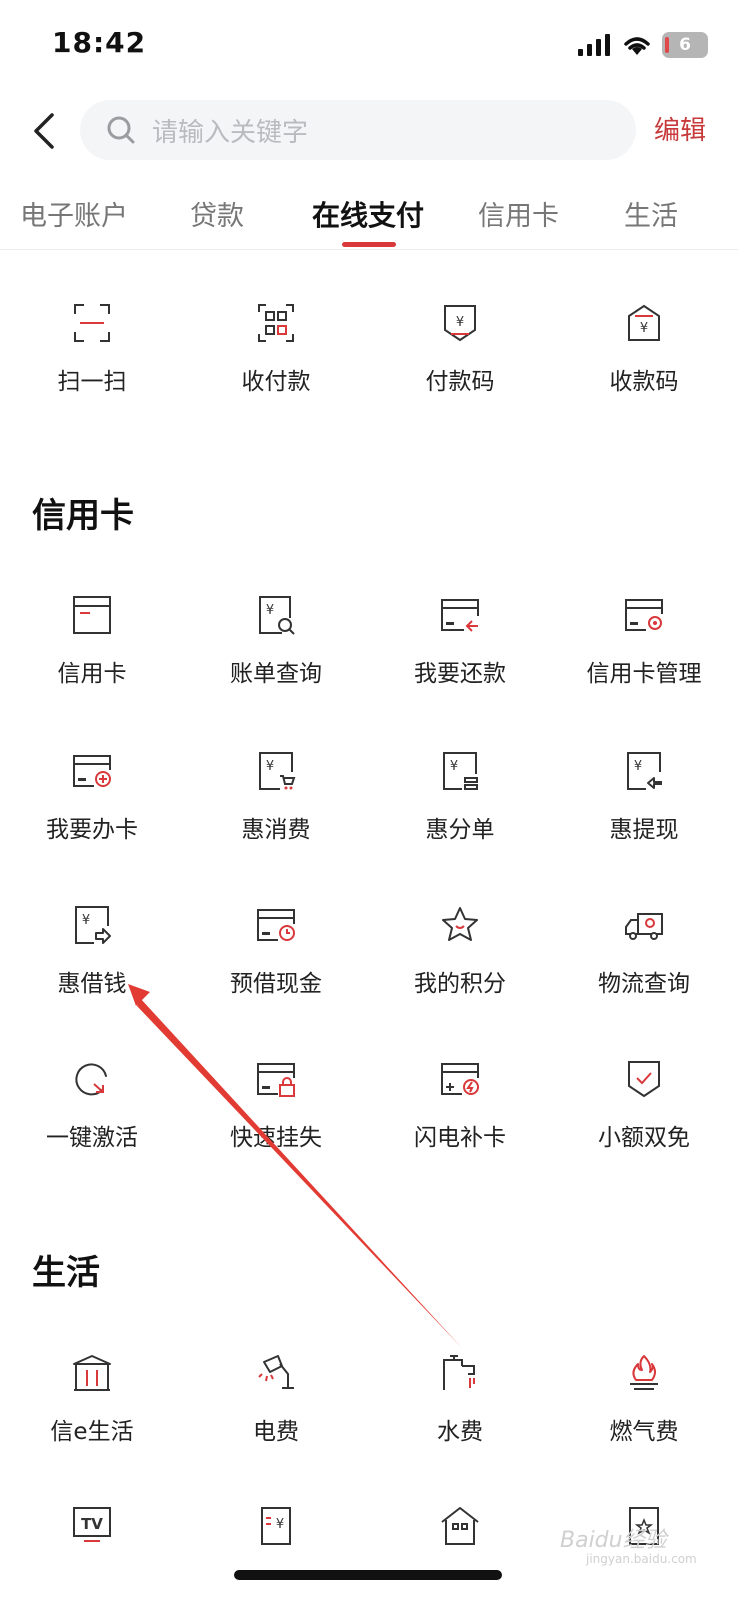 The width and height of the screenshot is (738, 1600). What do you see at coordinates (92, 615) in the screenshot?
I see `card-icon` at bounding box center [92, 615].